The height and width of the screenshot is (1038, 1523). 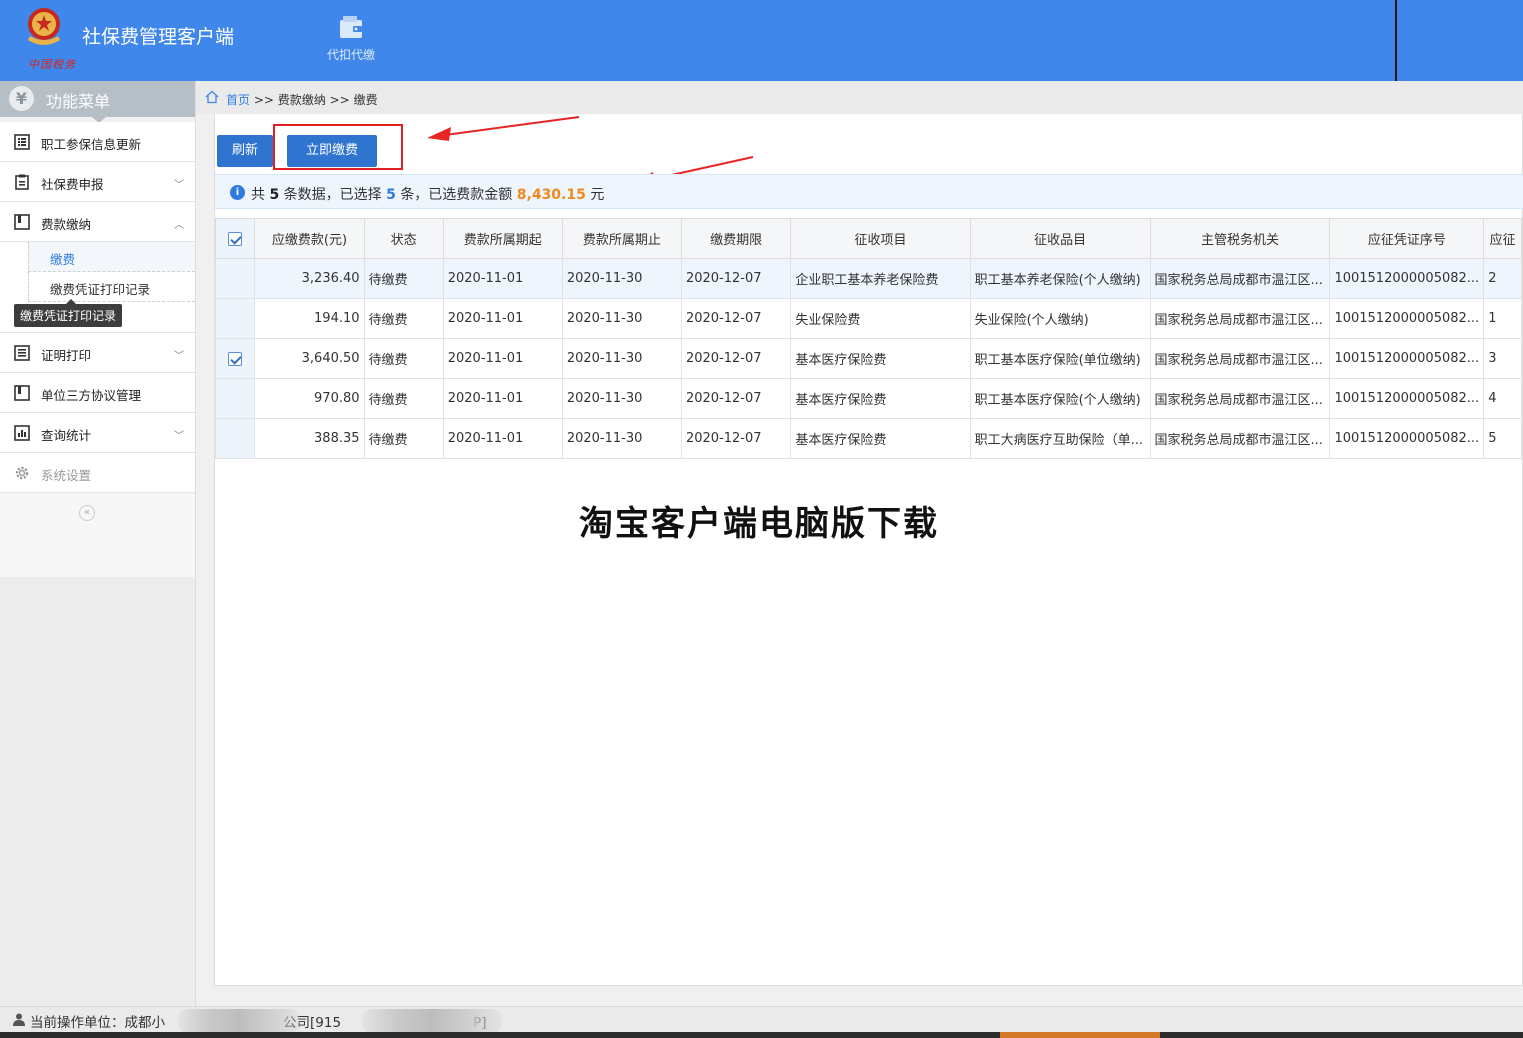 What do you see at coordinates (597, 195) in the screenshot?
I see `summary-unit: 元` at bounding box center [597, 195].